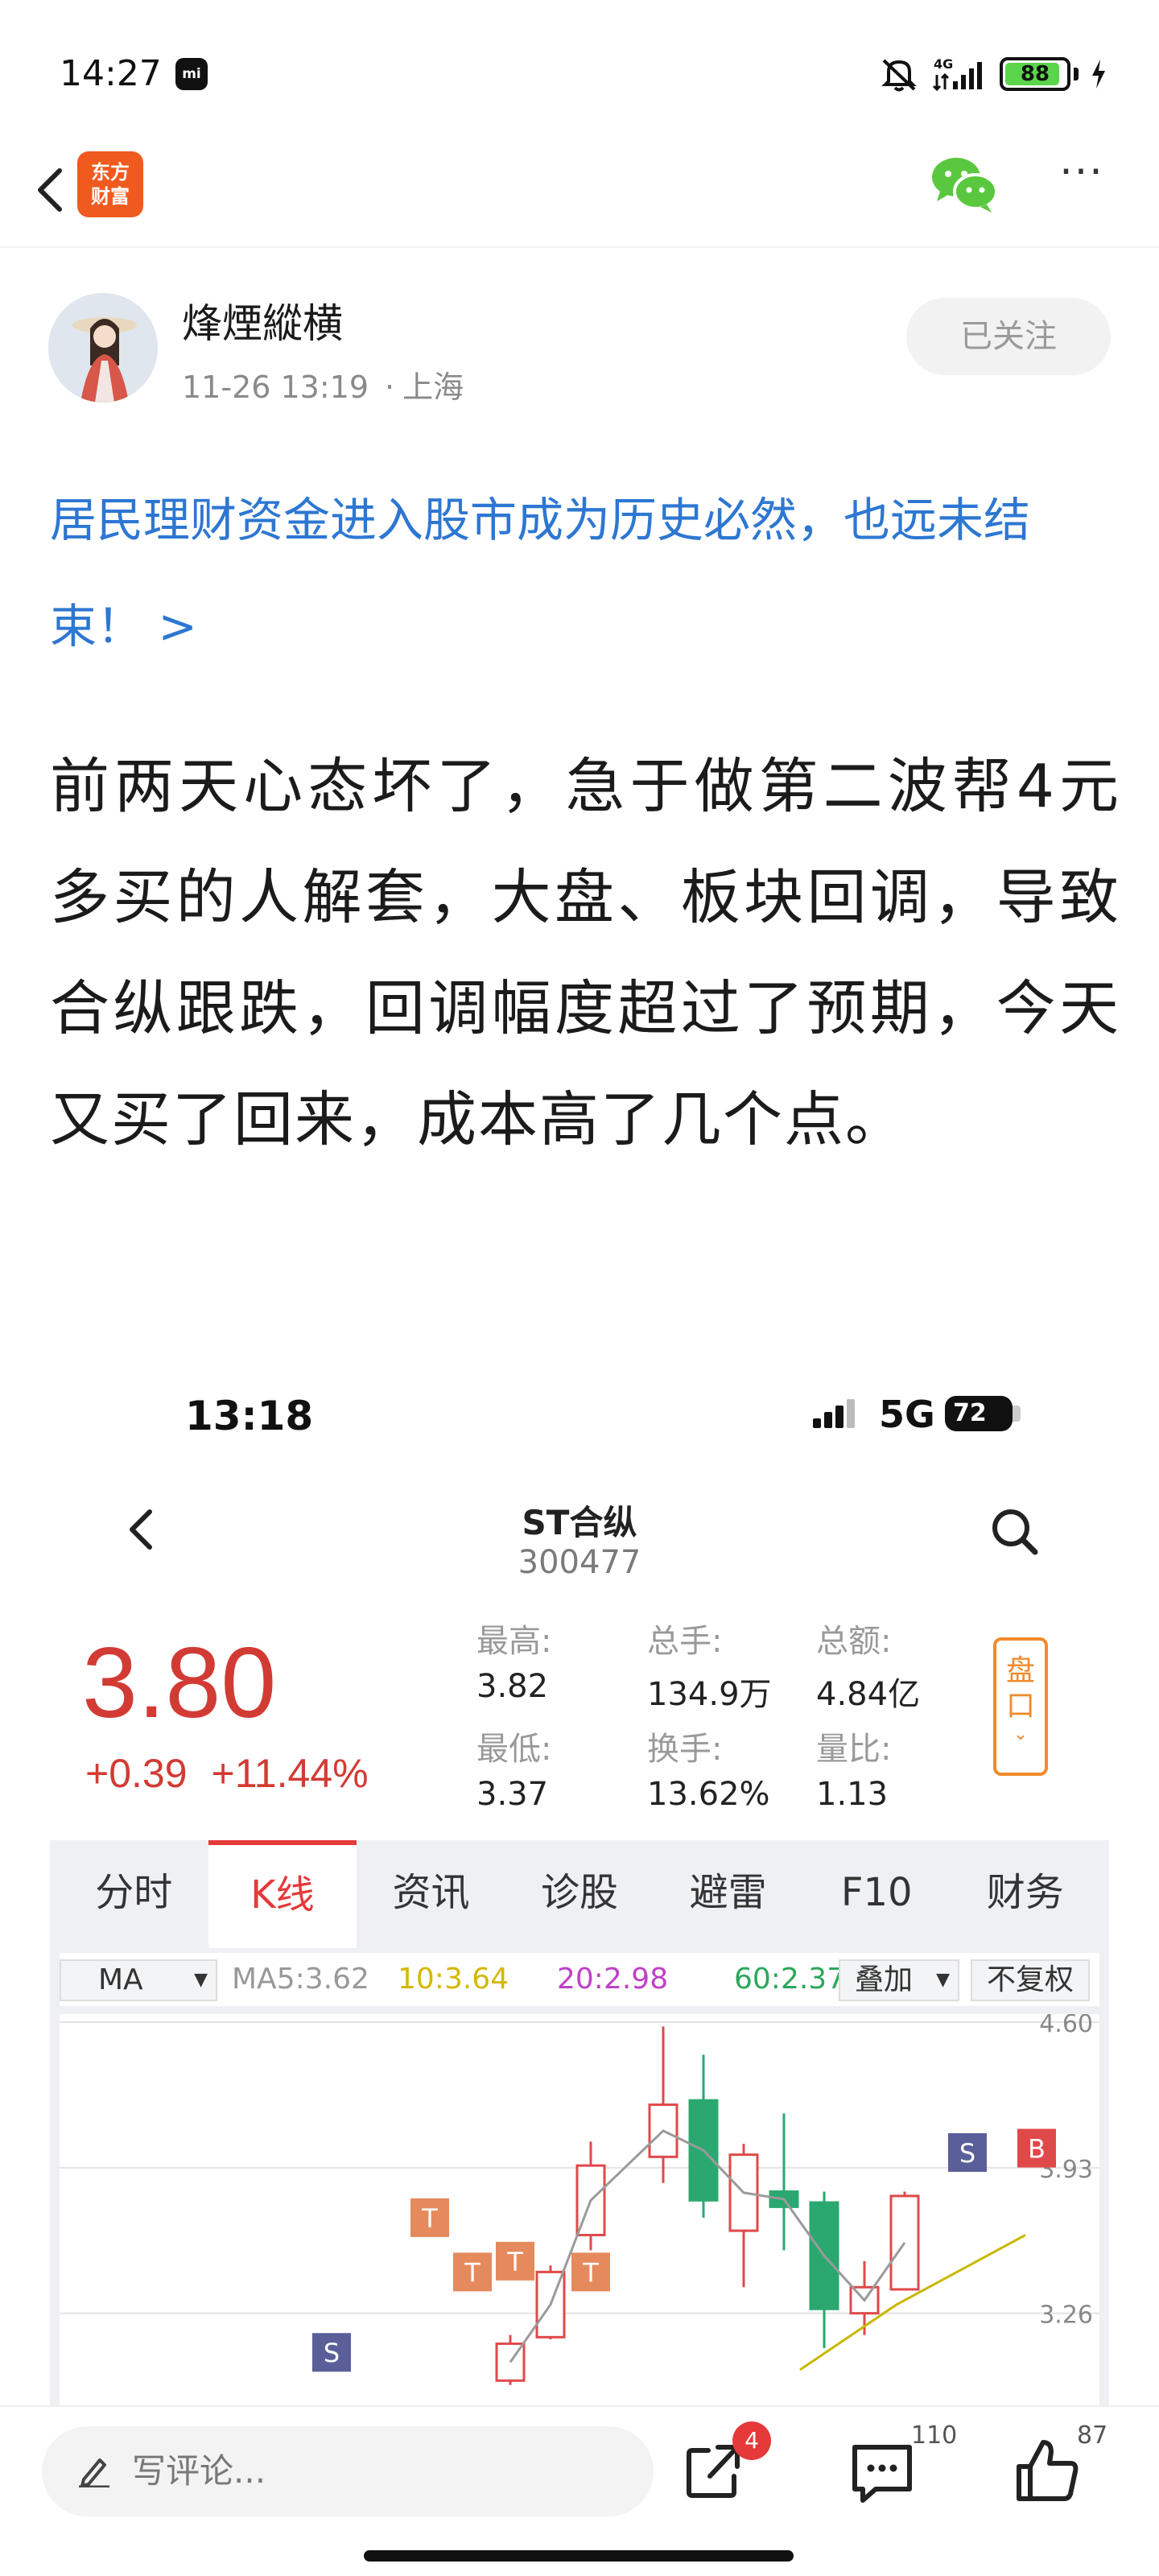  What do you see at coordinates (581, 573) in the screenshot?
I see `topic-link: 居民理财资金进入股市成为历史必然，也远未结束！ >` at bounding box center [581, 573].